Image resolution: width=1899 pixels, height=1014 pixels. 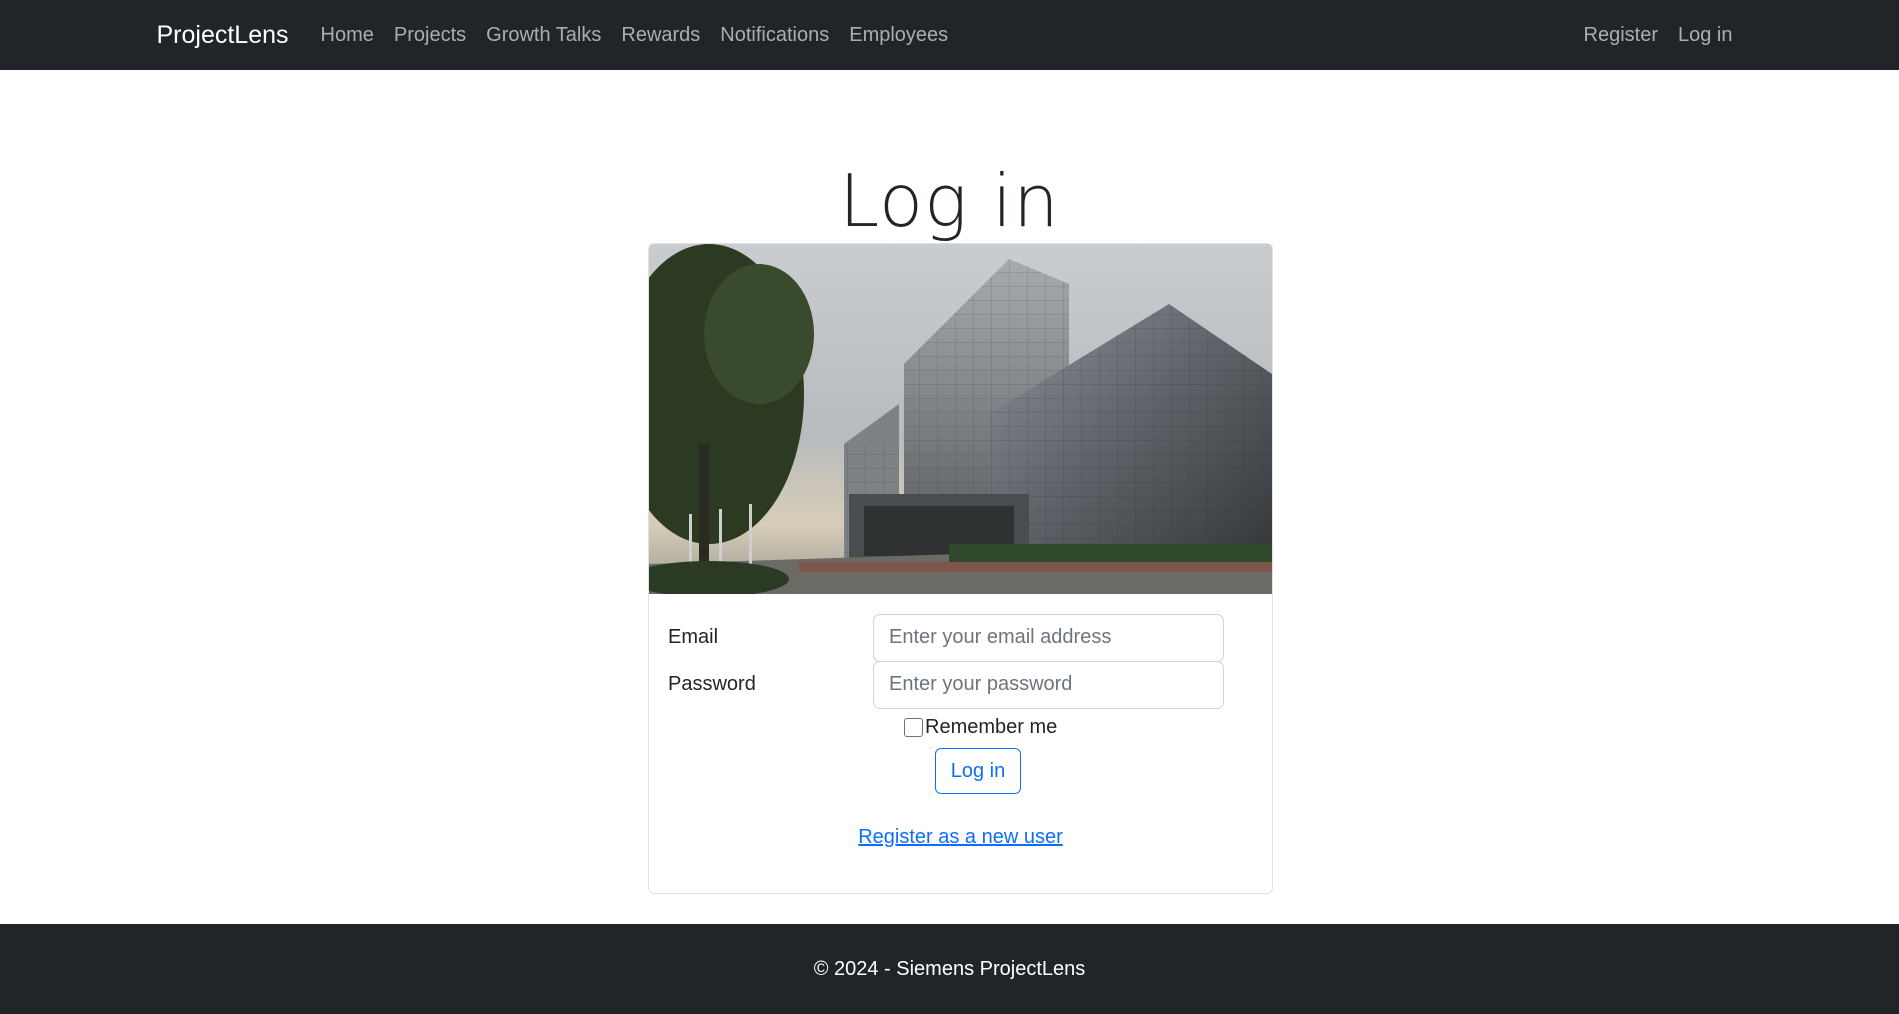 What do you see at coordinates (774, 35) in the screenshot?
I see `nav-link-notifications: Notifications` at bounding box center [774, 35].